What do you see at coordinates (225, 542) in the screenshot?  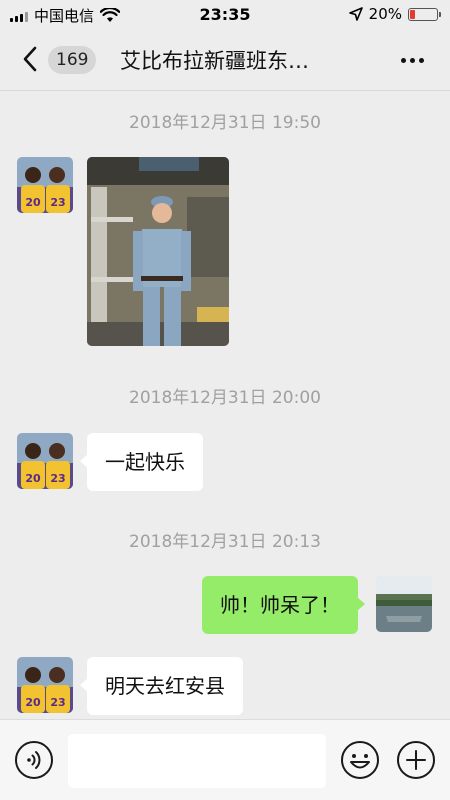 I see `message-timestamp: 2018年12月31日 20:13` at bounding box center [225, 542].